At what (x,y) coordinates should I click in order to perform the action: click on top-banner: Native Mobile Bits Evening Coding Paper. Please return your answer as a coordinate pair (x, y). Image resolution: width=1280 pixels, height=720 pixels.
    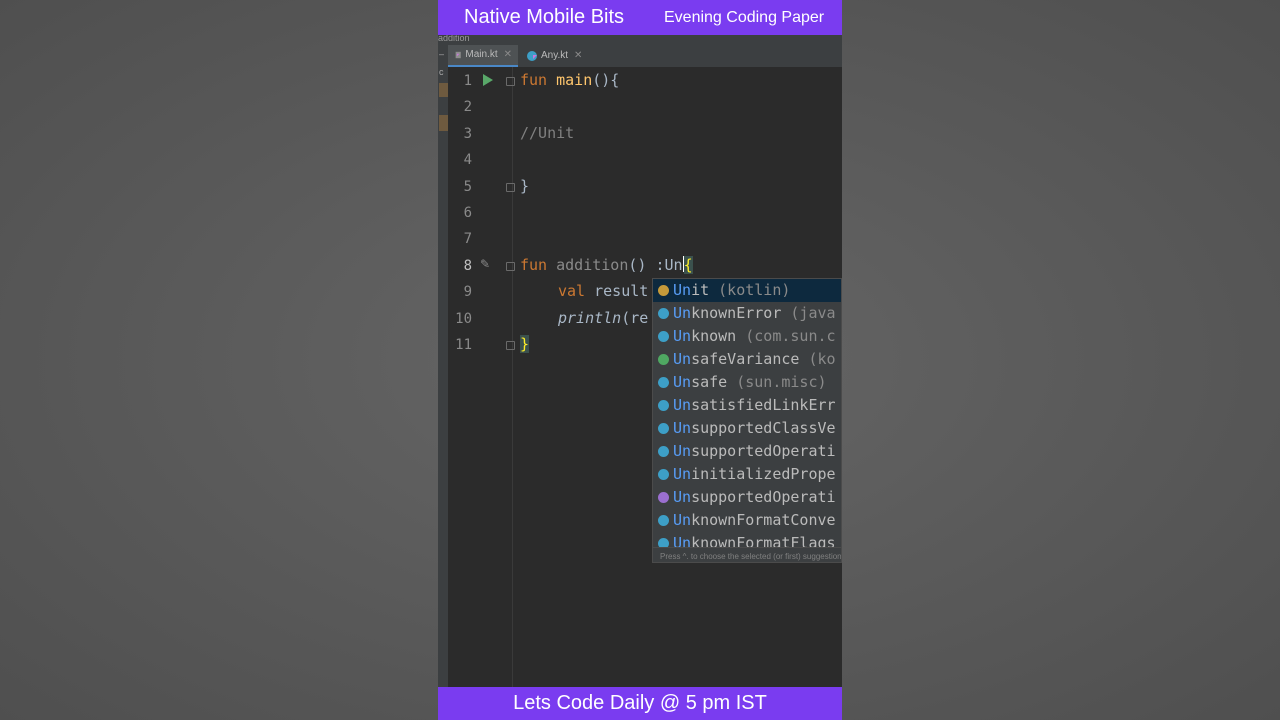
    Looking at the image, I should click on (640, 17).